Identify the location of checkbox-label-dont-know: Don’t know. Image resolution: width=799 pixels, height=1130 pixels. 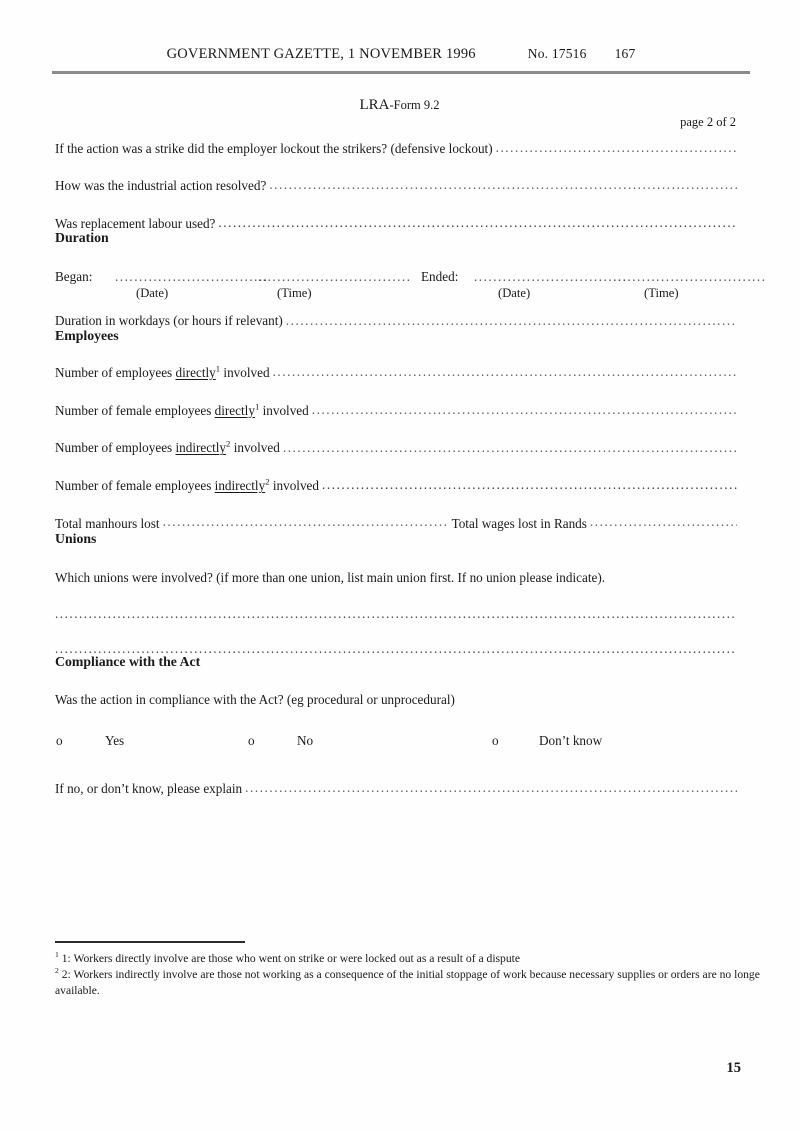
(570, 740).